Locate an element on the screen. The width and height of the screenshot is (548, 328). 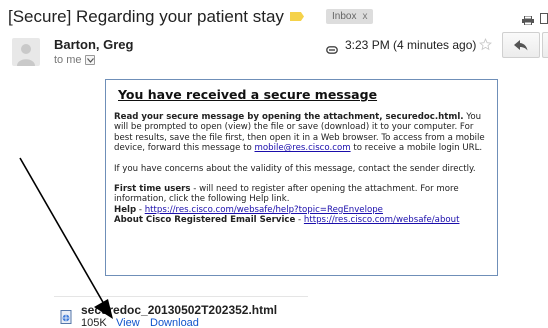
view-attachment-link: View is located at coordinates (128, 322).